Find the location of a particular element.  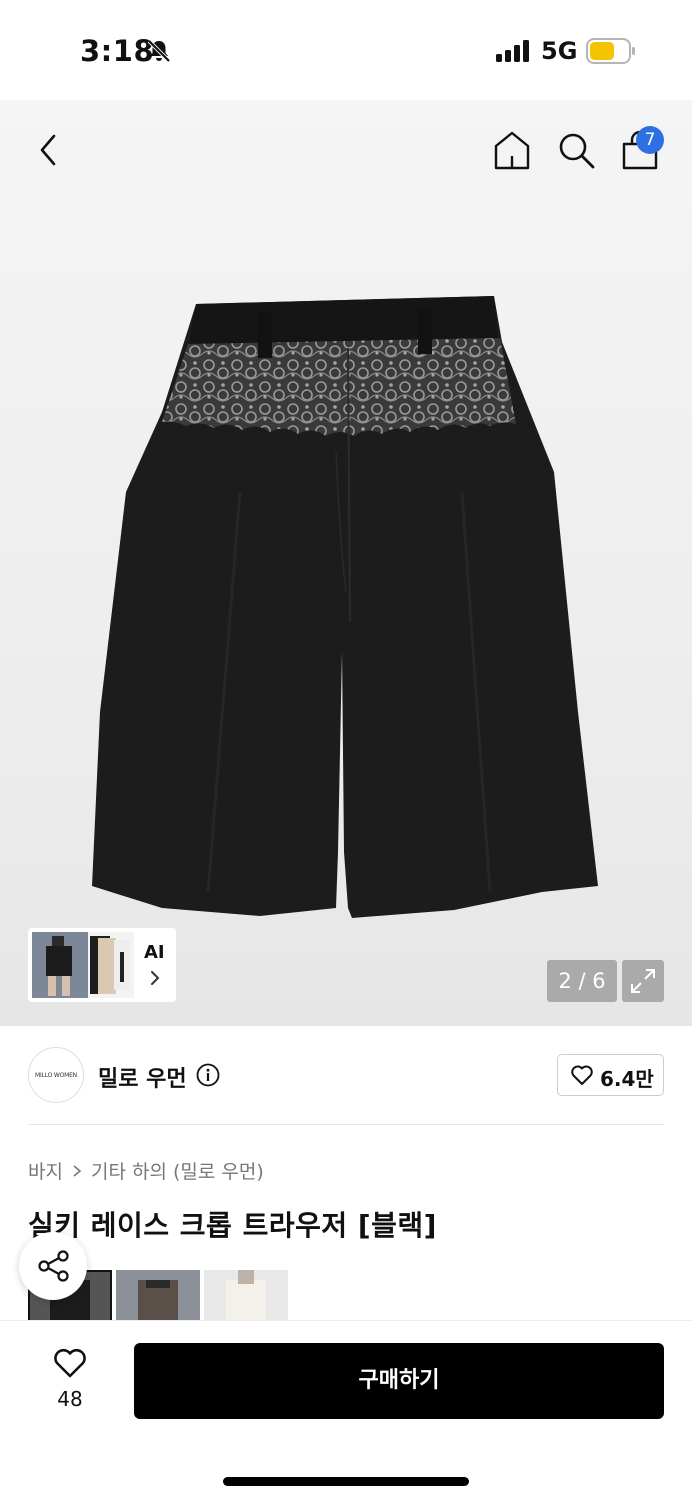

ai-thumbnail-image is located at coordinates (83, 965).